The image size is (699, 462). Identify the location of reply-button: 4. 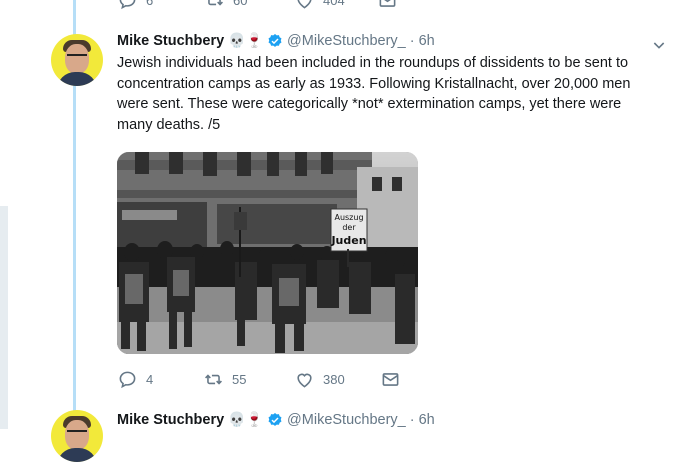
(135, 379).